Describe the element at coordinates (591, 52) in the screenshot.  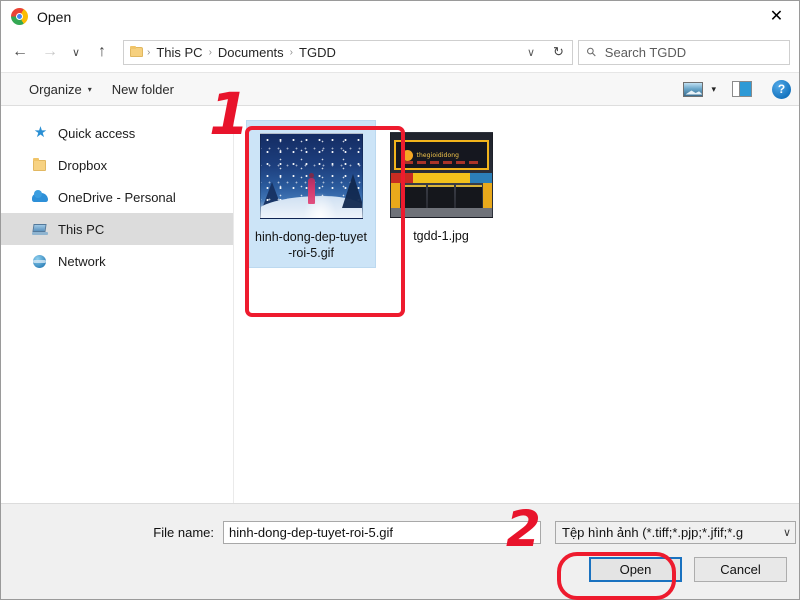
I see `search-icon: ⚲` at that location.